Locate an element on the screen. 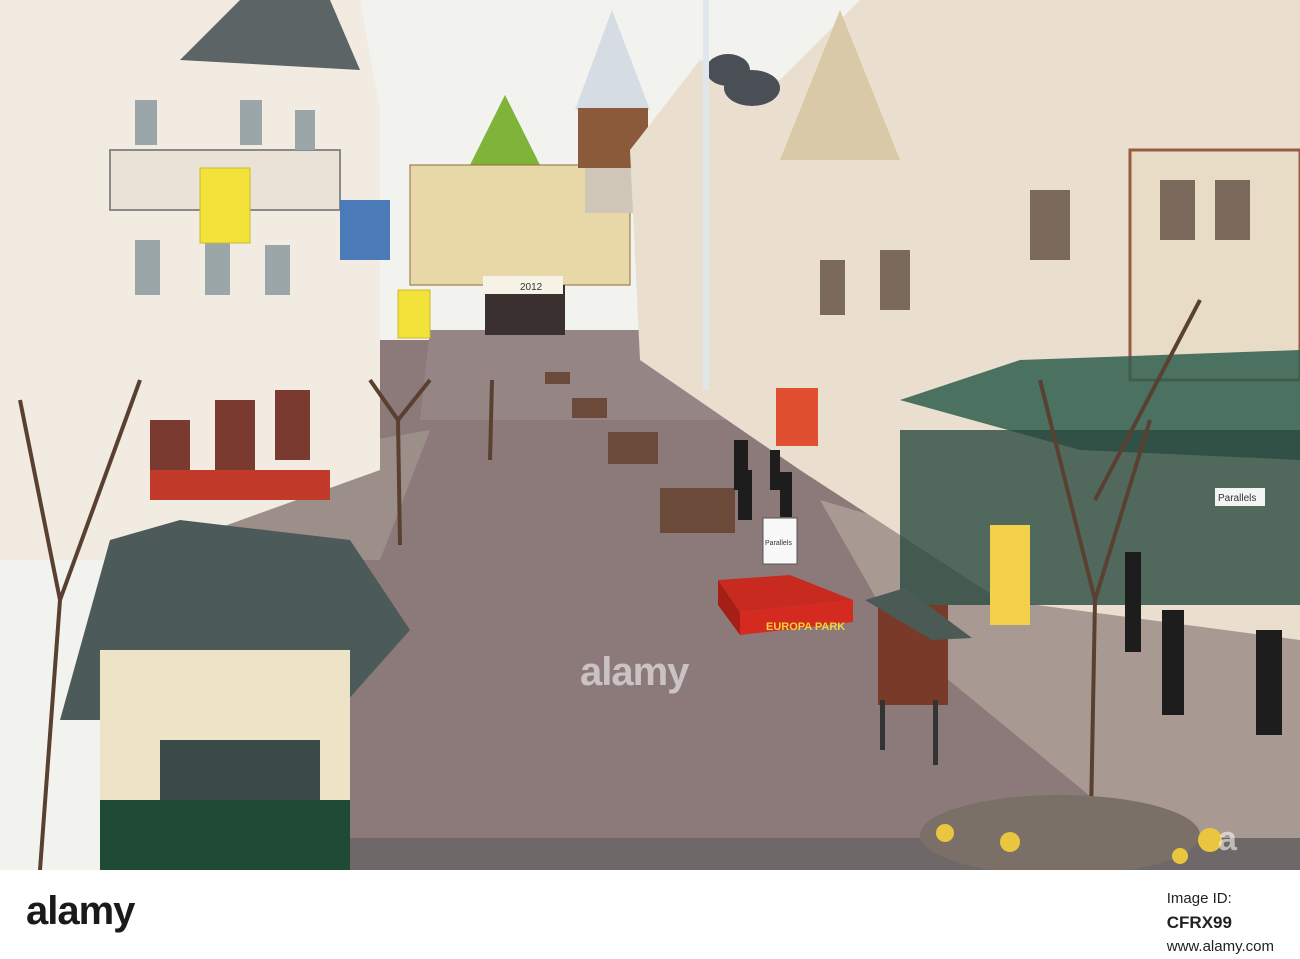 The height and width of the screenshot is (959, 1300). image-meta: Image ID: CFRX99 www.alamy.com is located at coordinates (1220, 923).